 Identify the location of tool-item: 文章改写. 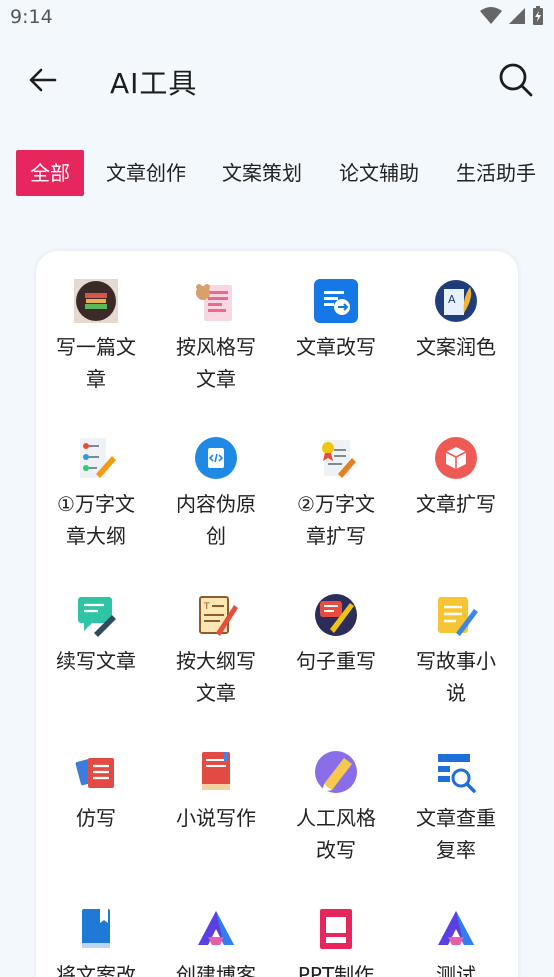
(336, 321).